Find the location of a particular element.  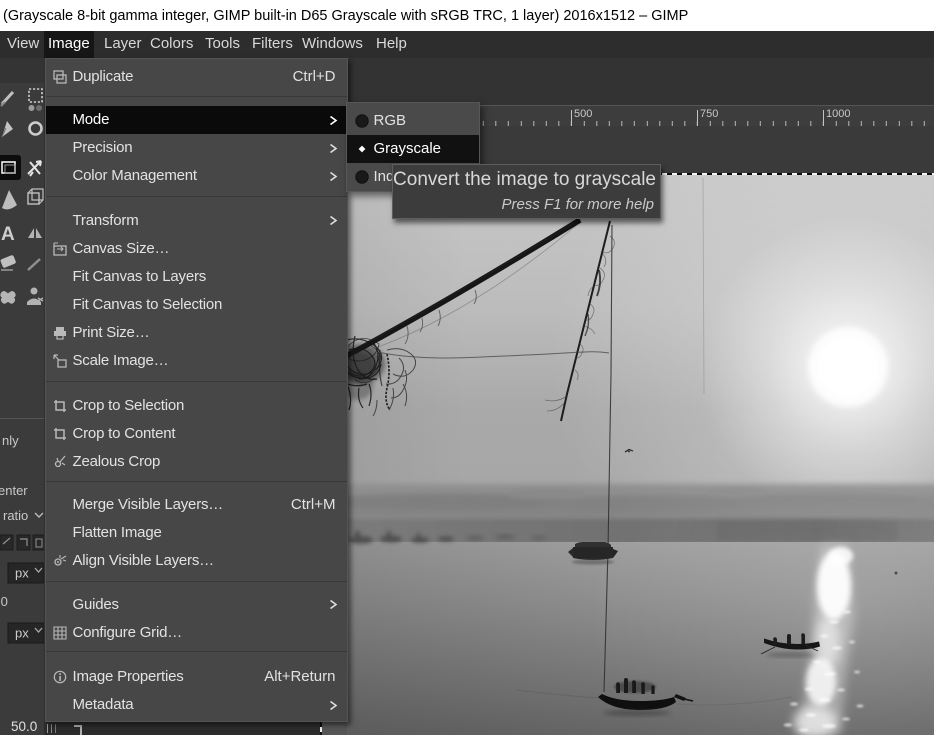

svg-text: 50.0 is located at coordinates (24, 726).